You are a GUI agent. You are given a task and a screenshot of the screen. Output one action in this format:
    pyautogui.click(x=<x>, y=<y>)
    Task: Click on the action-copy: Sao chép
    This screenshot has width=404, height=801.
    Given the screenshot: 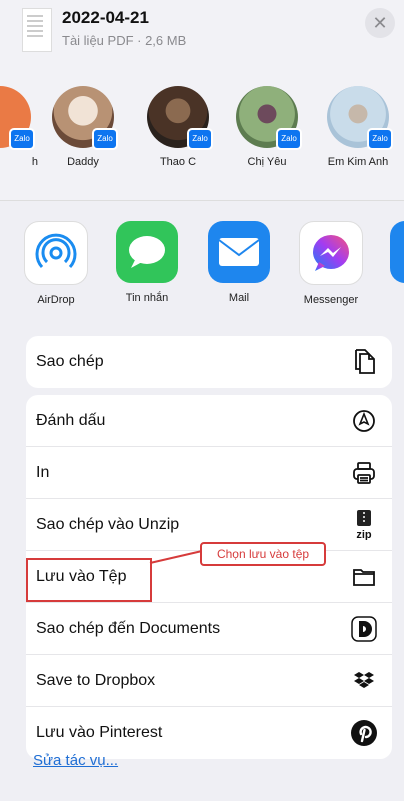 What is the action you would take?
    pyautogui.click(x=209, y=362)
    